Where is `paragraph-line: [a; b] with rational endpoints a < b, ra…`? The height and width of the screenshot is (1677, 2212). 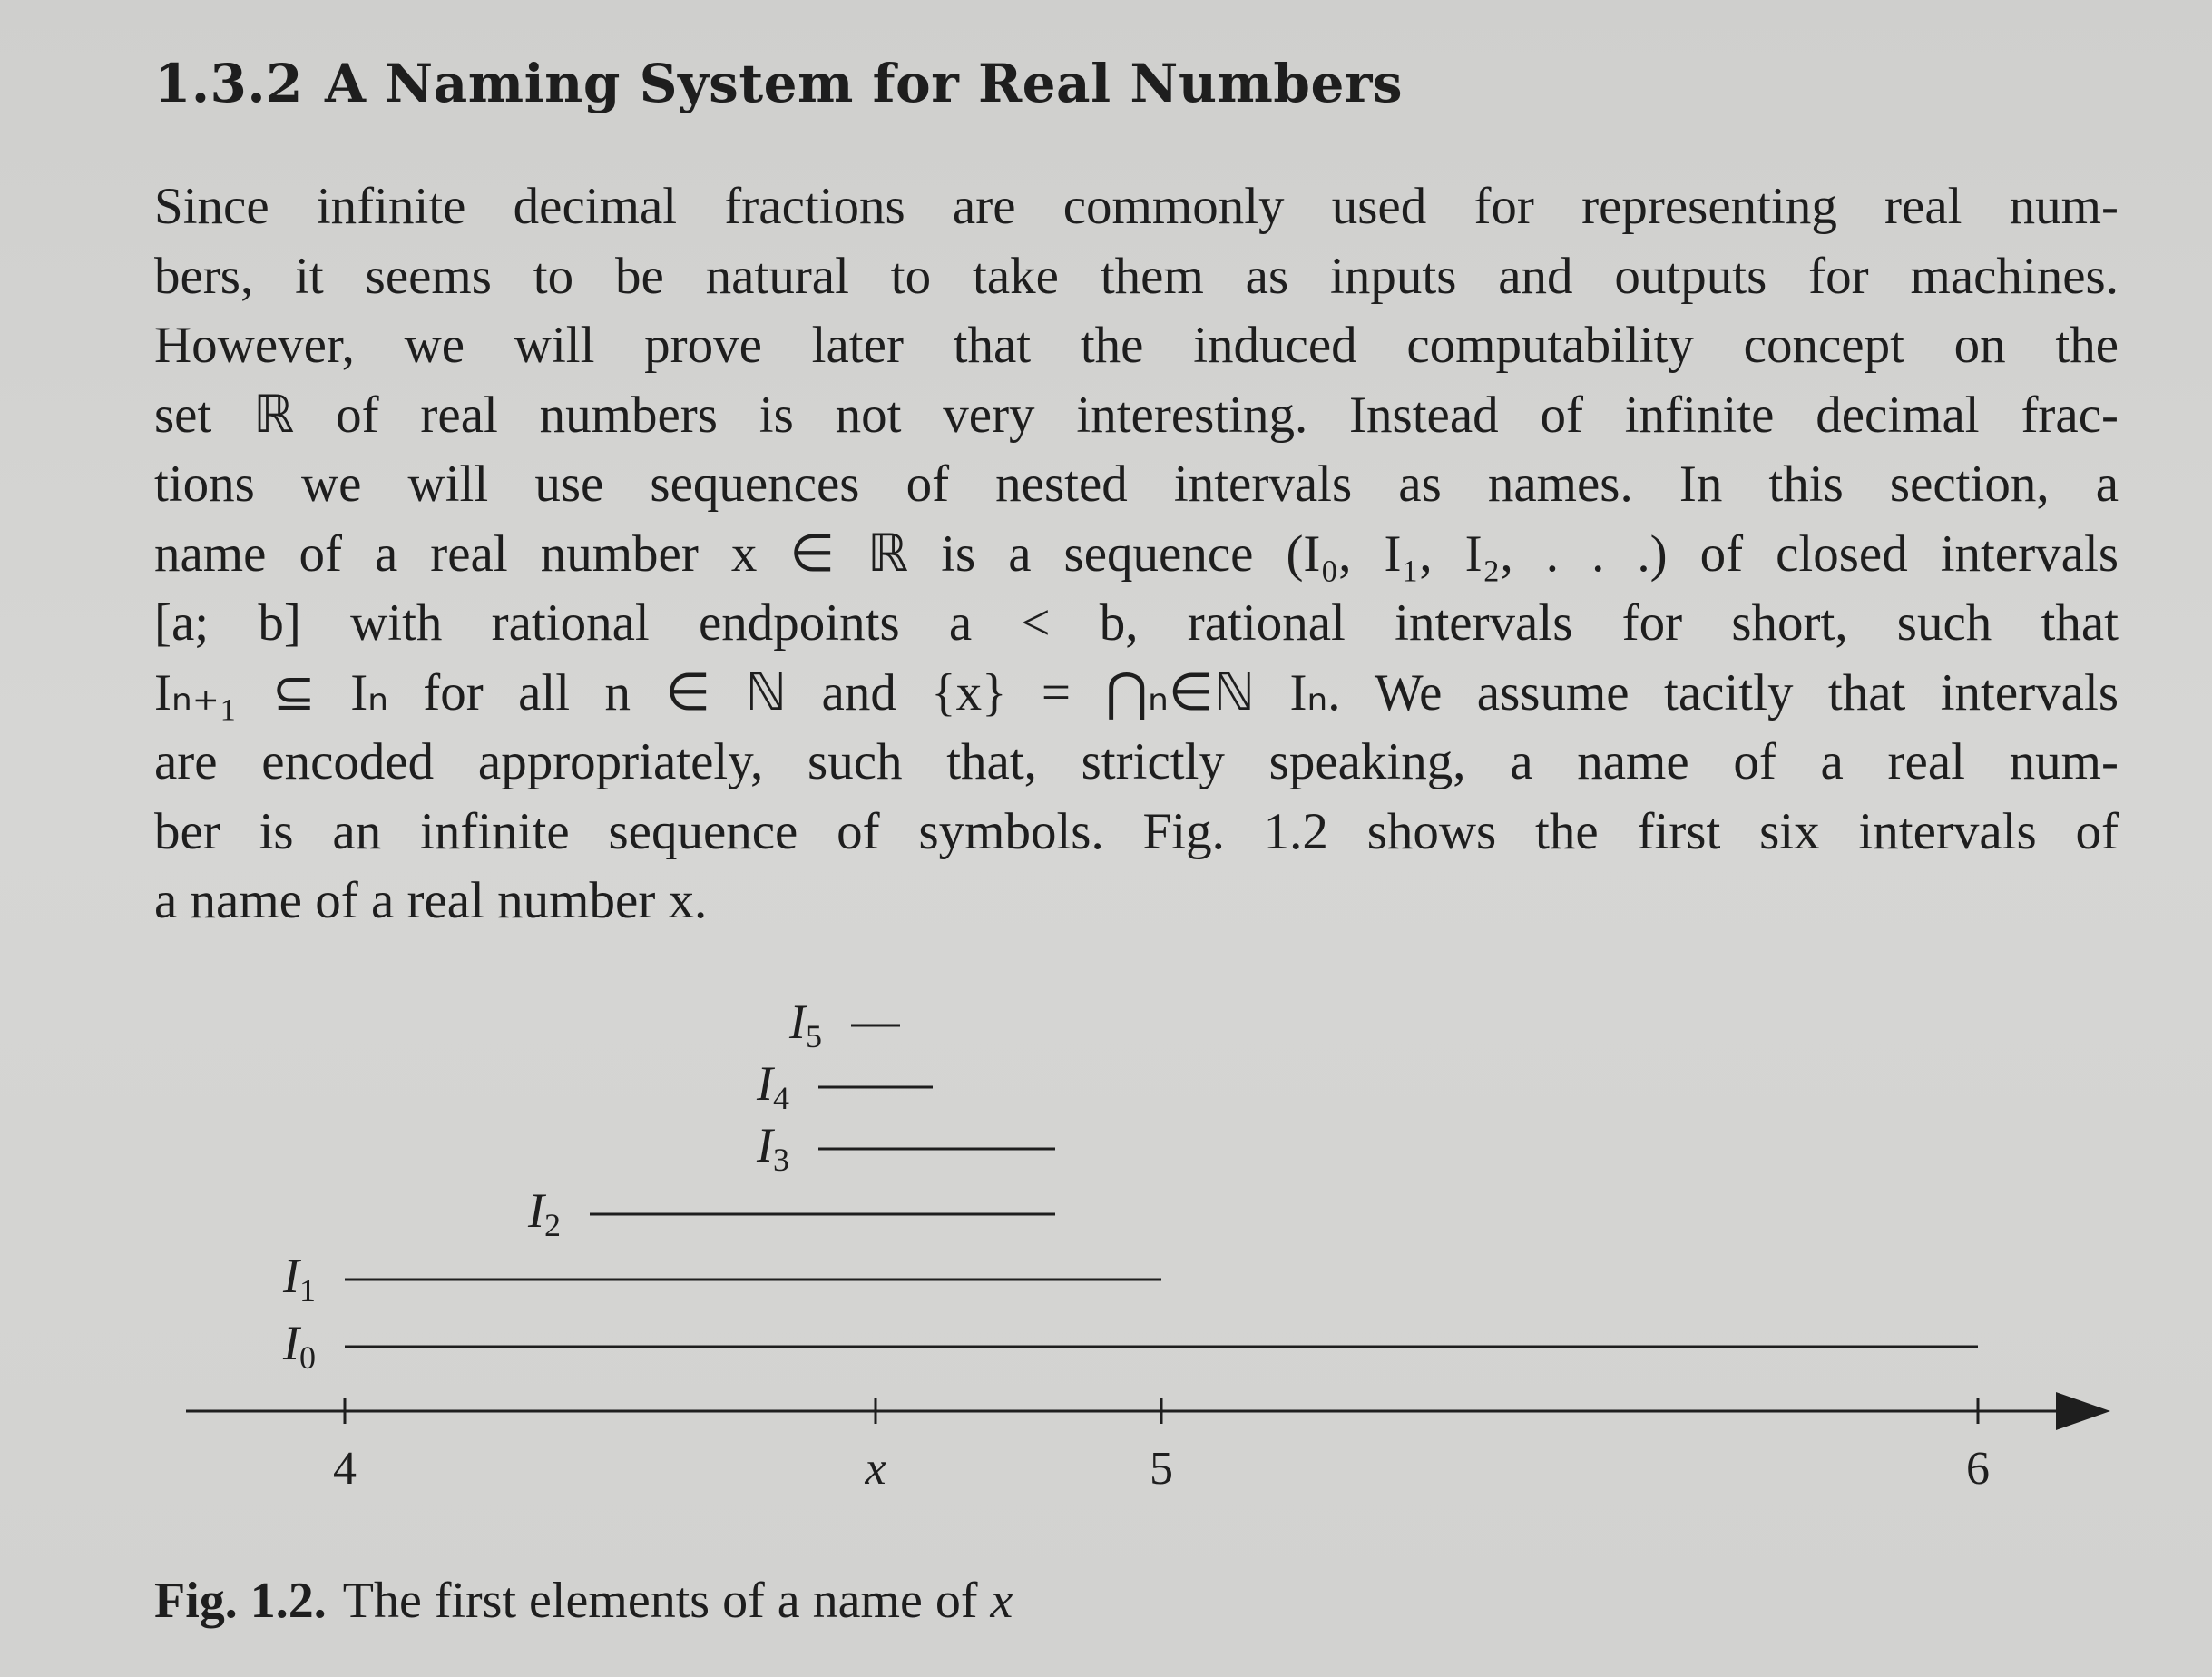 paragraph-line: [a; b] with rational endpoints a < b, ra… is located at coordinates (1136, 623).